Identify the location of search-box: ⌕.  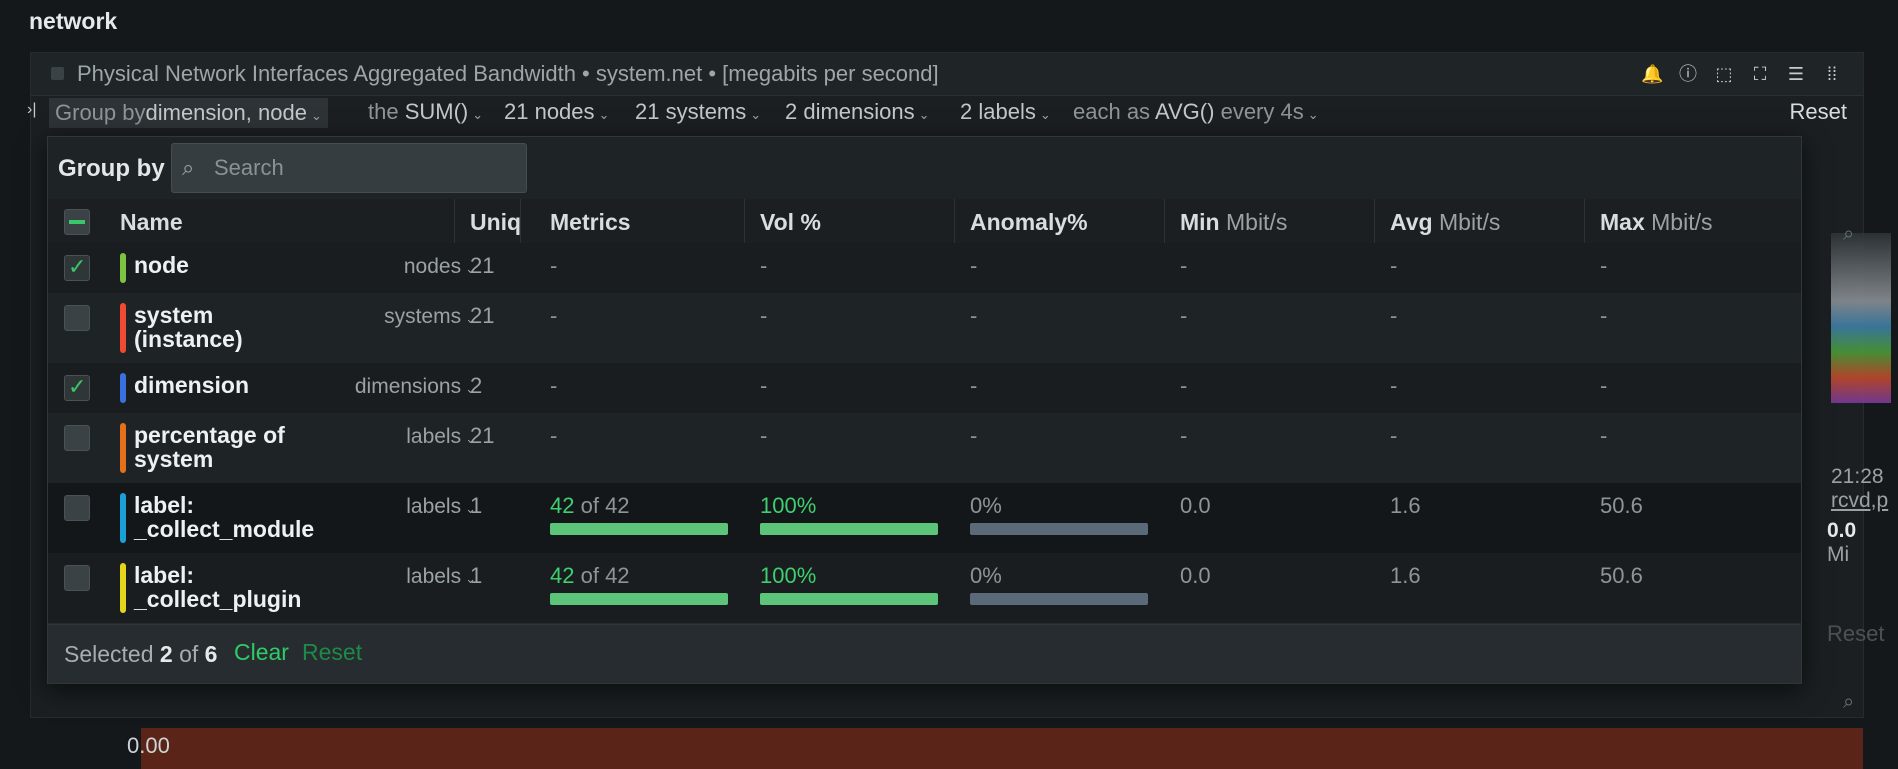
(349, 168).